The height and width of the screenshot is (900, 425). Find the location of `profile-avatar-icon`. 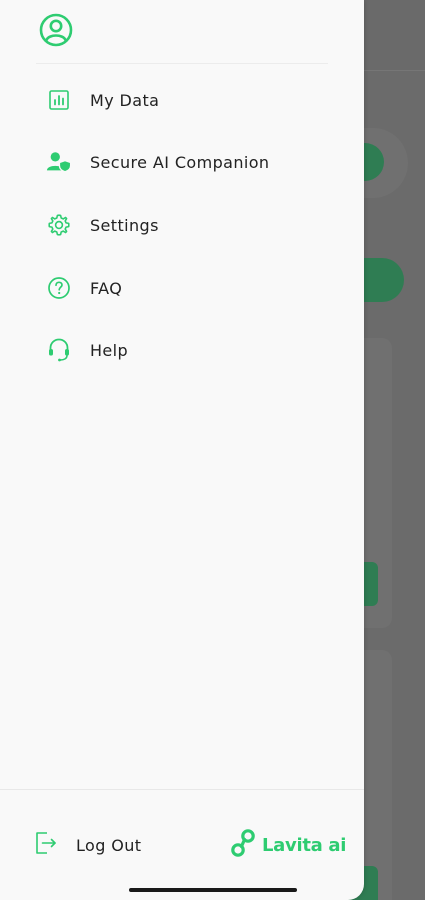

profile-avatar-icon is located at coordinates (56, 30).